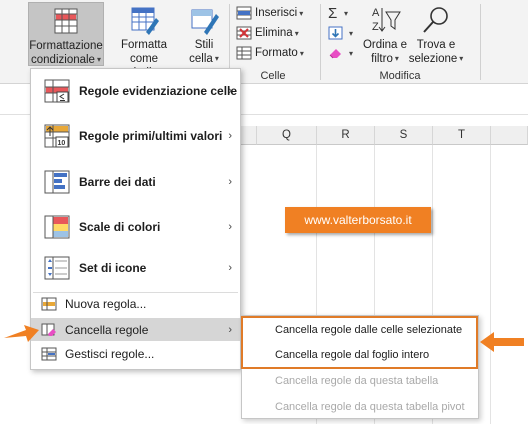 This screenshot has height=424, width=528. What do you see at coordinates (490, 284) in the screenshot?
I see `grid-line` at bounding box center [490, 284].